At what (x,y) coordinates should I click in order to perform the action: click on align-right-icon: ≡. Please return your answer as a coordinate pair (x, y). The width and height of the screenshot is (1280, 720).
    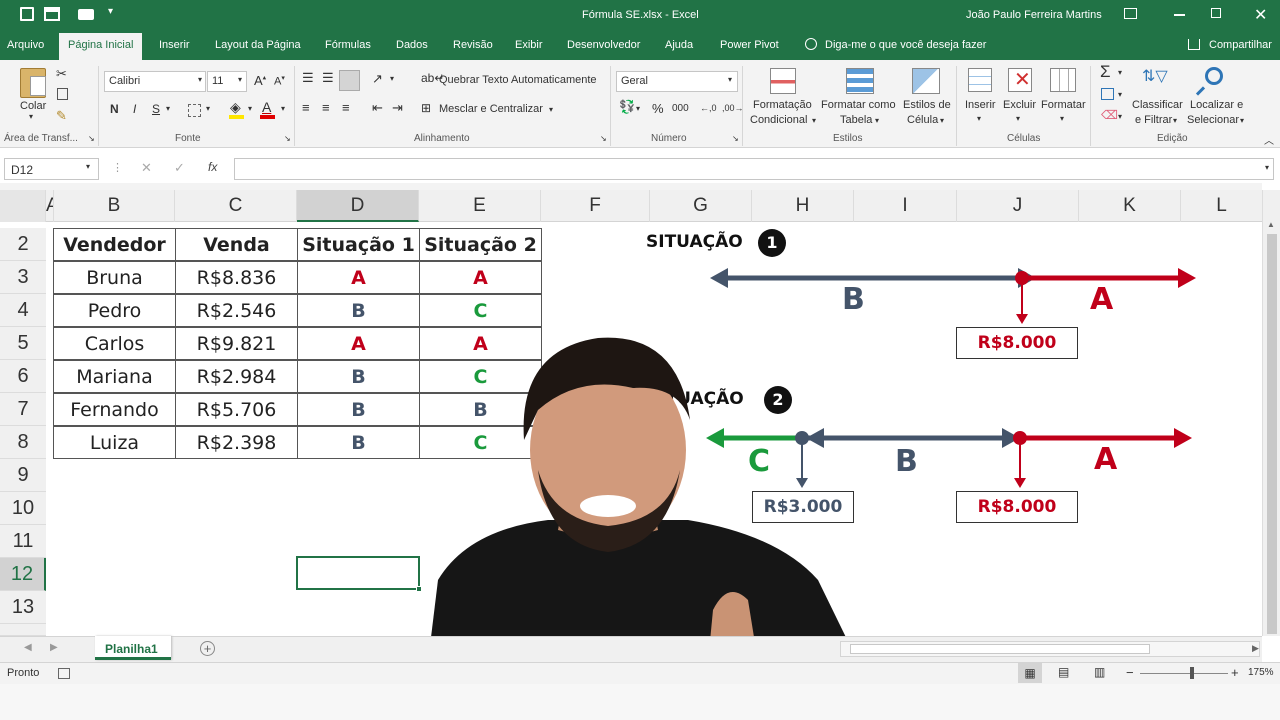
    Looking at the image, I should click on (346, 107).